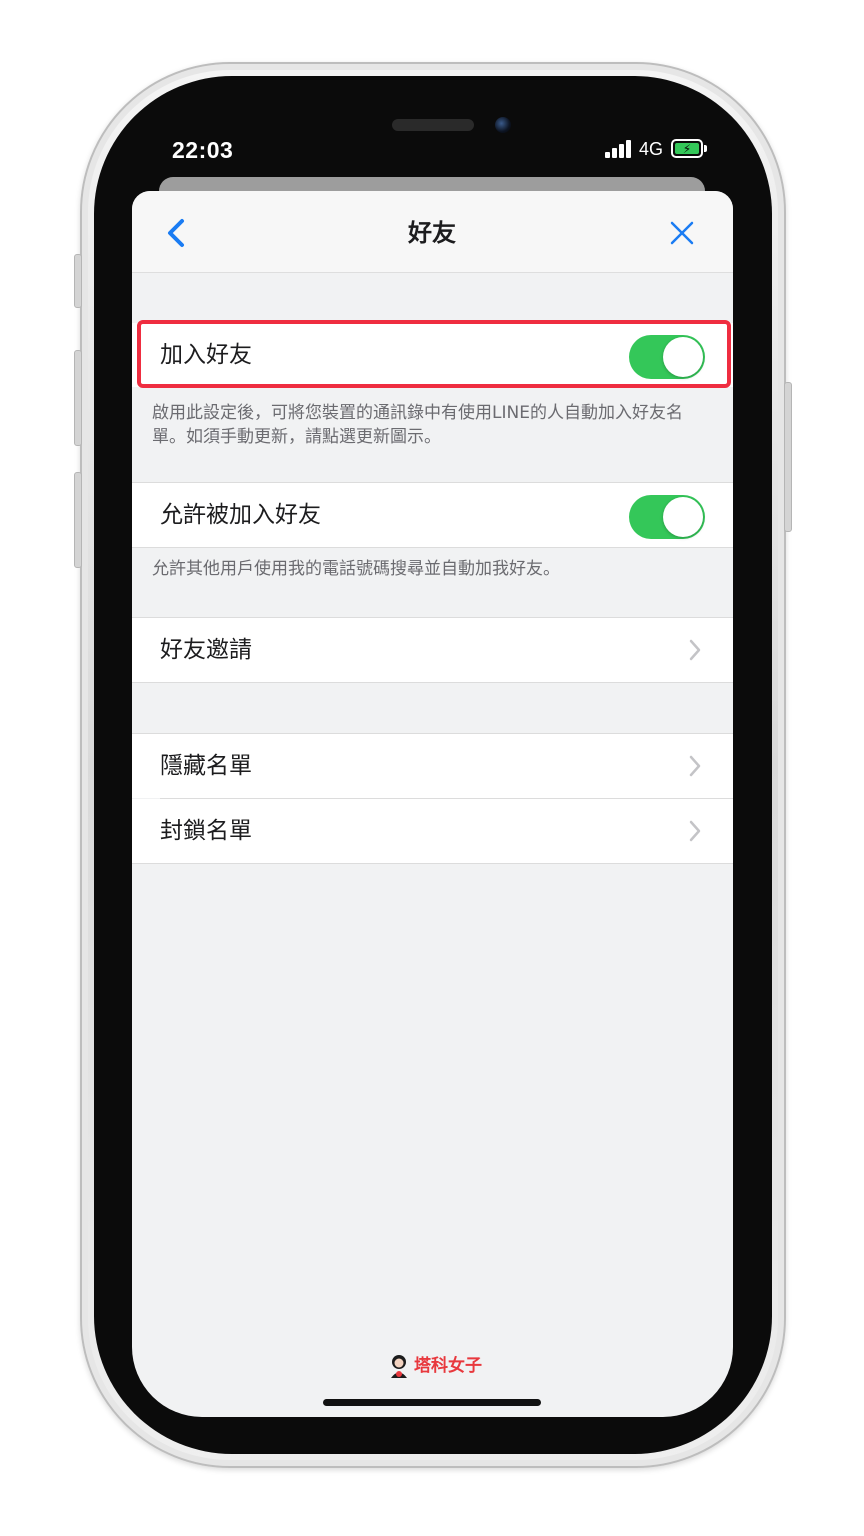  I want to click on allow-added-row: 允許被加入好友, so click(432, 515).